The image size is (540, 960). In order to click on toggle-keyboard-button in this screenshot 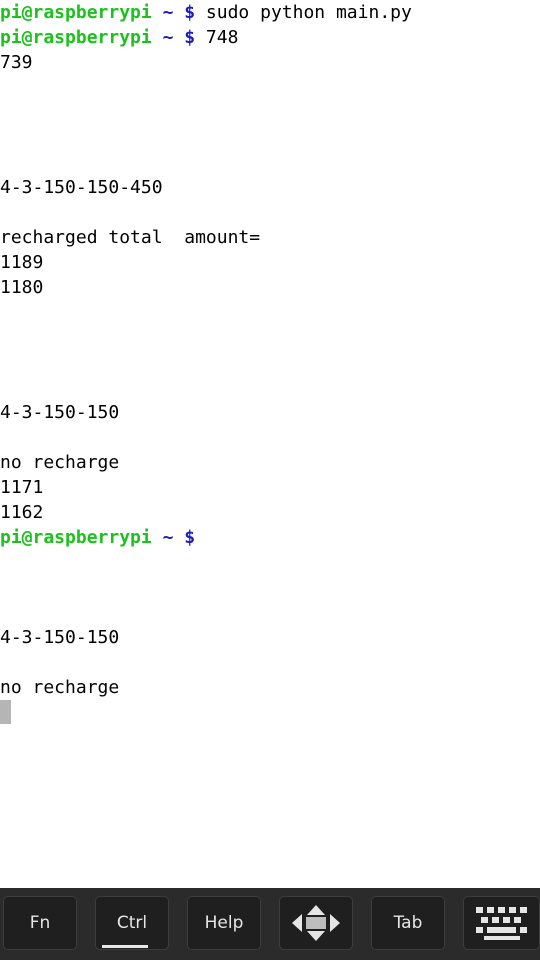, I will do `click(501, 923)`.